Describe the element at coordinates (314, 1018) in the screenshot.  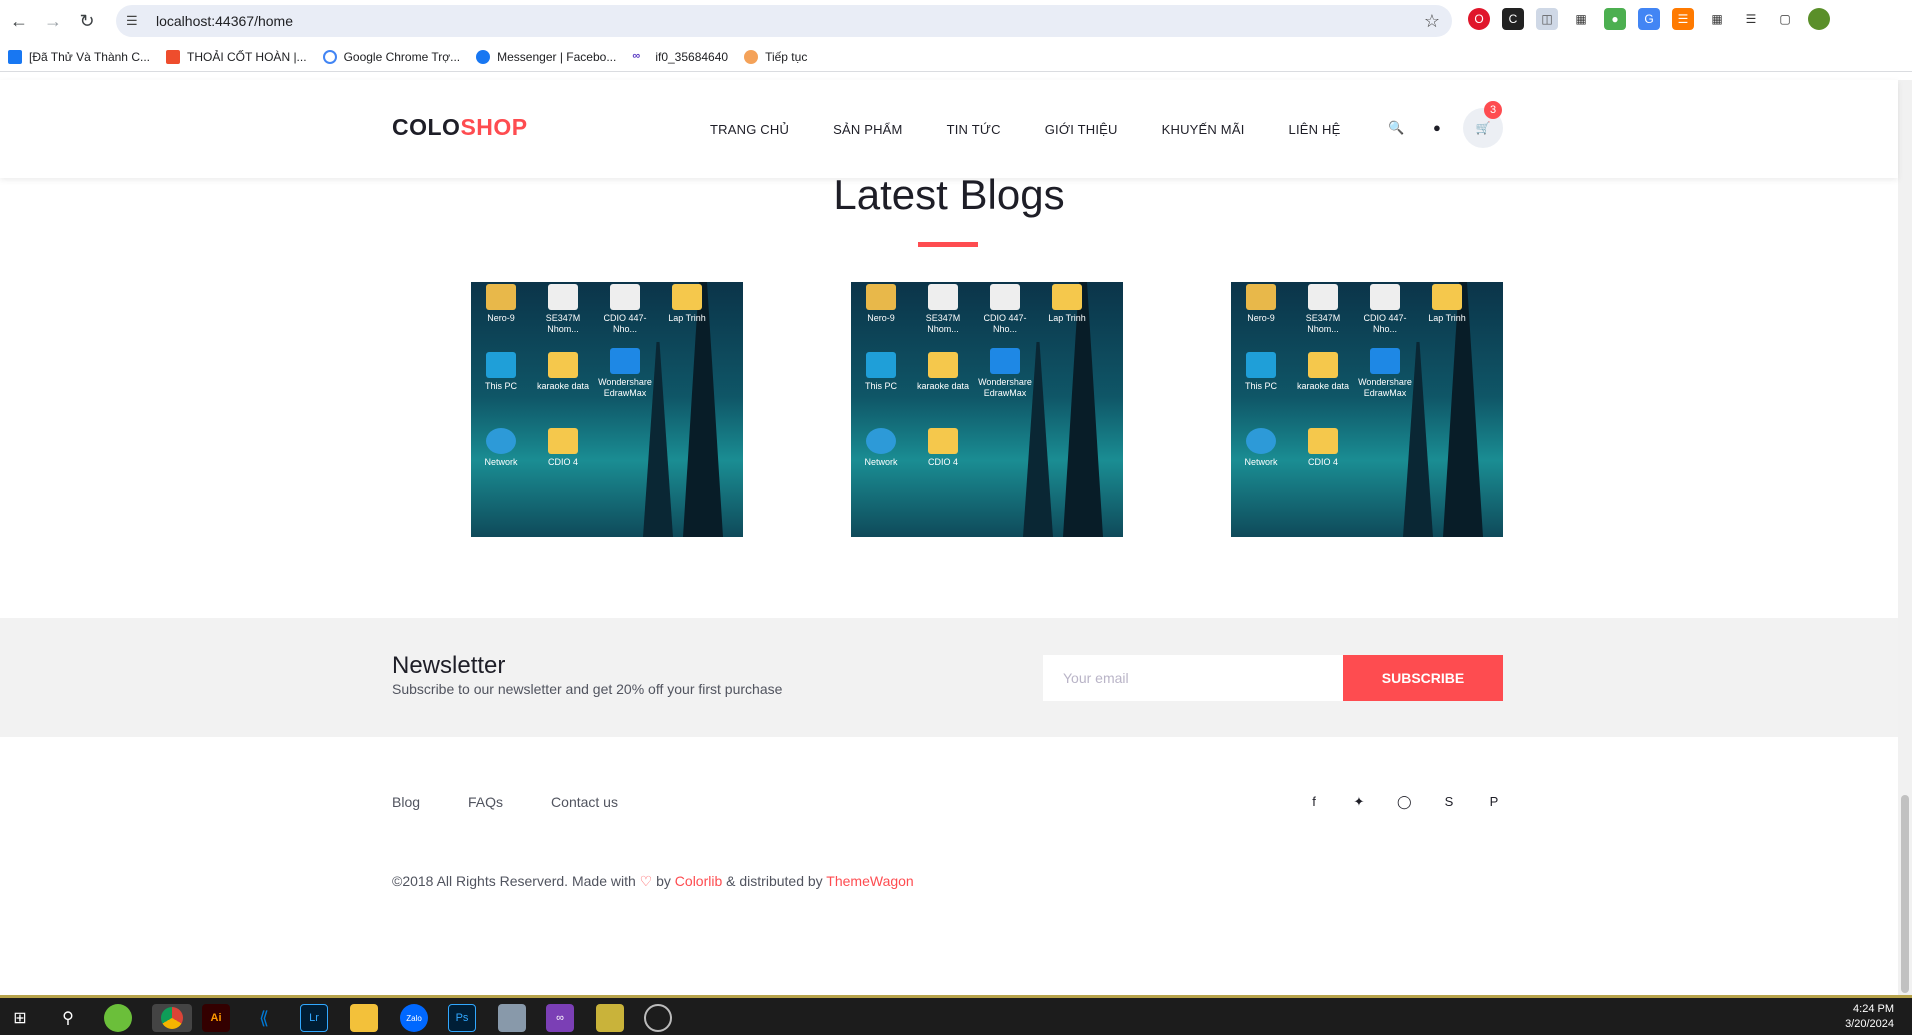
I see `lightroom-icon: Lr` at that location.